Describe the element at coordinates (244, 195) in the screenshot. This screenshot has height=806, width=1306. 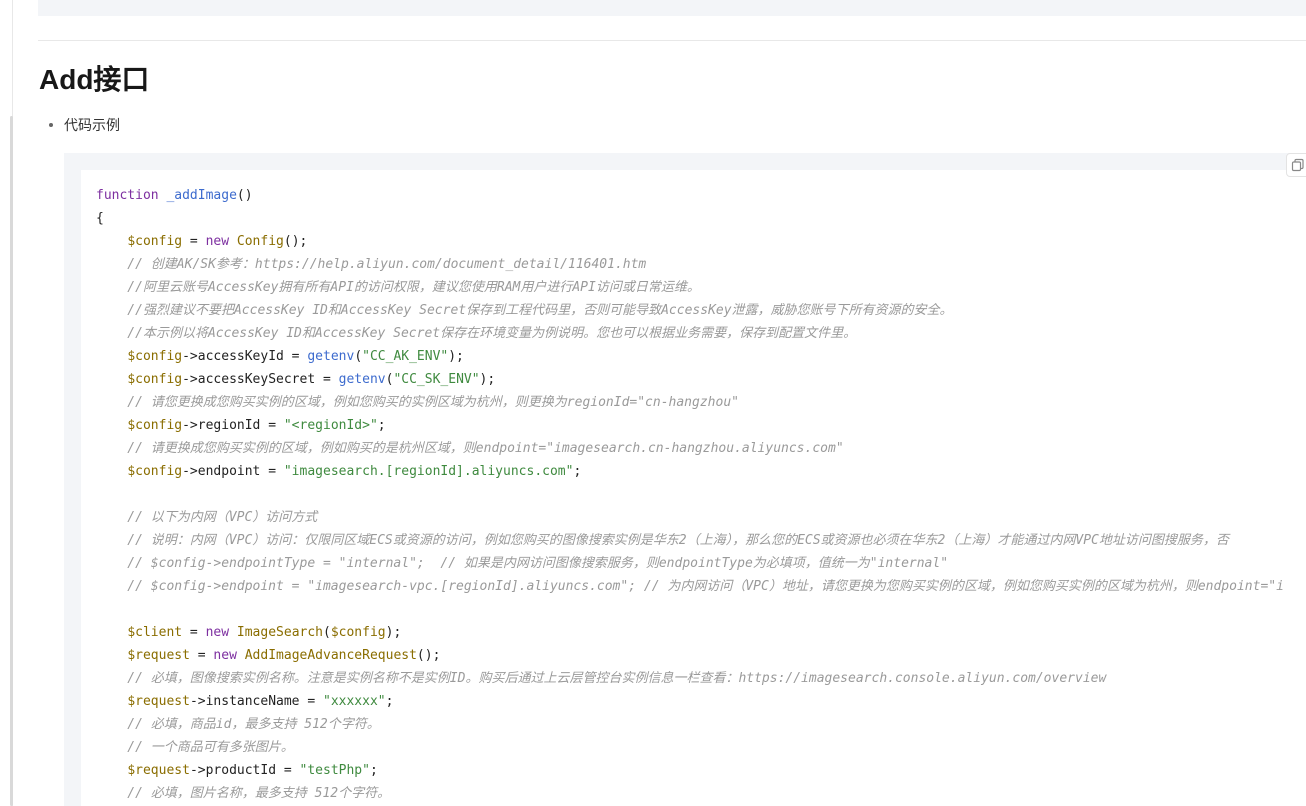
I see `code-token-plain: ()` at that location.